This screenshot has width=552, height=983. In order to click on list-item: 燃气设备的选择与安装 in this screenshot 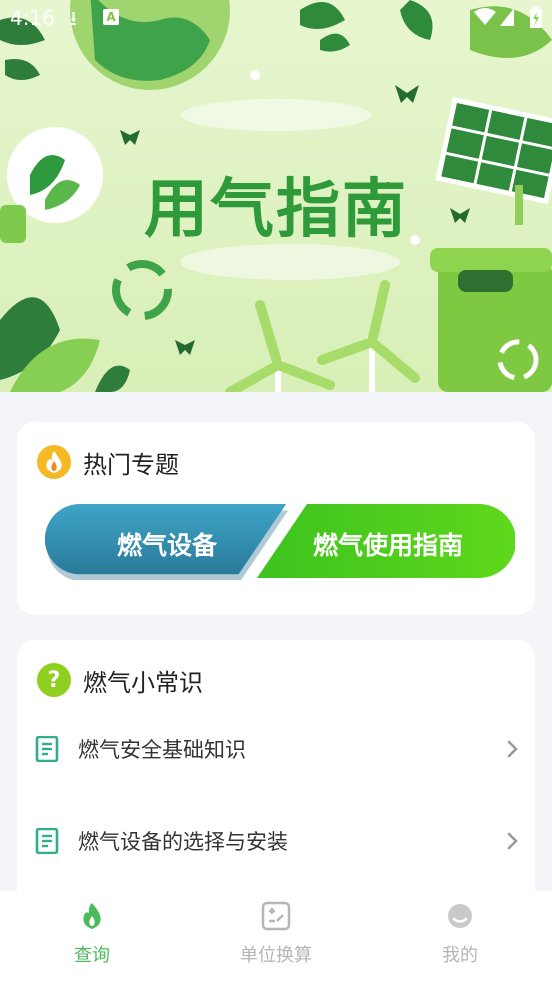, I will do `click(279, 841)`.